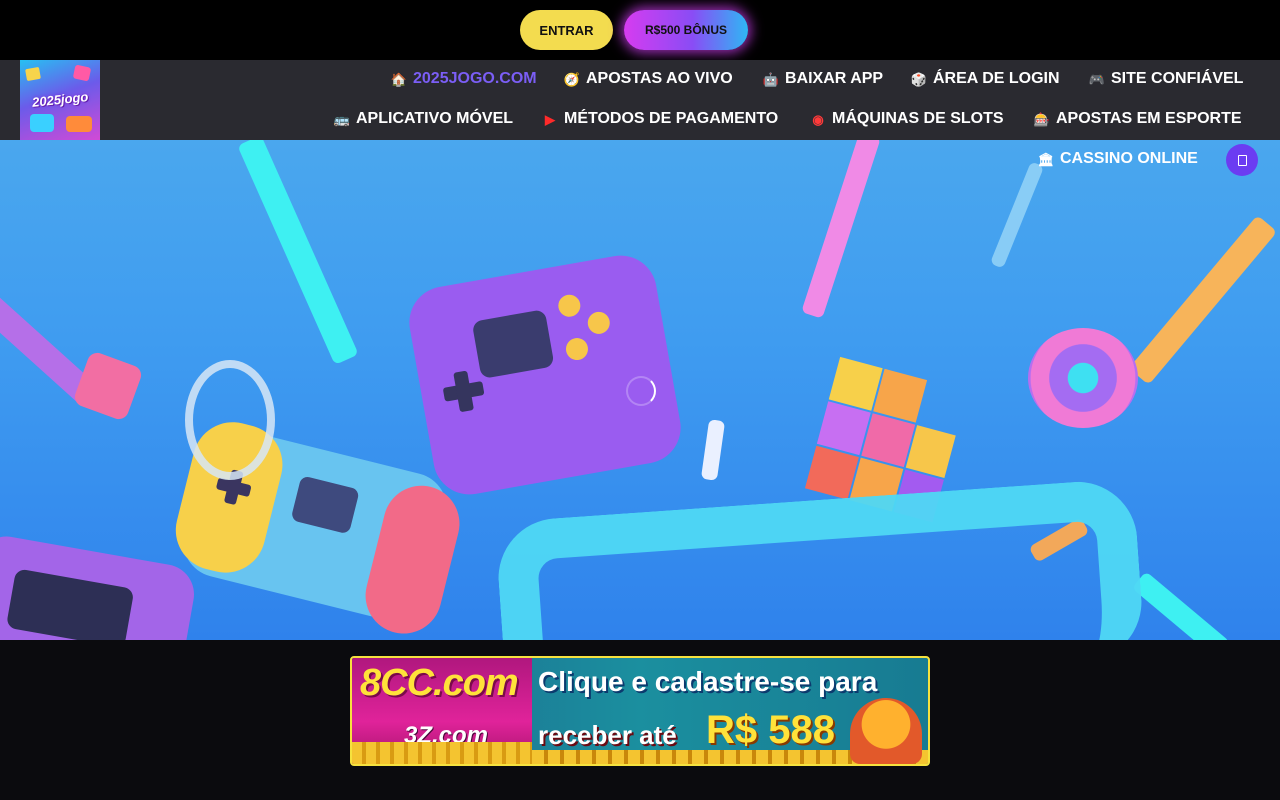 The image size is (1280, 800). What do you see at coordinates (834, 78) in the screenshot?
I see `nav-item-label: BAIXAR APP` at bounding box center [834, 78].